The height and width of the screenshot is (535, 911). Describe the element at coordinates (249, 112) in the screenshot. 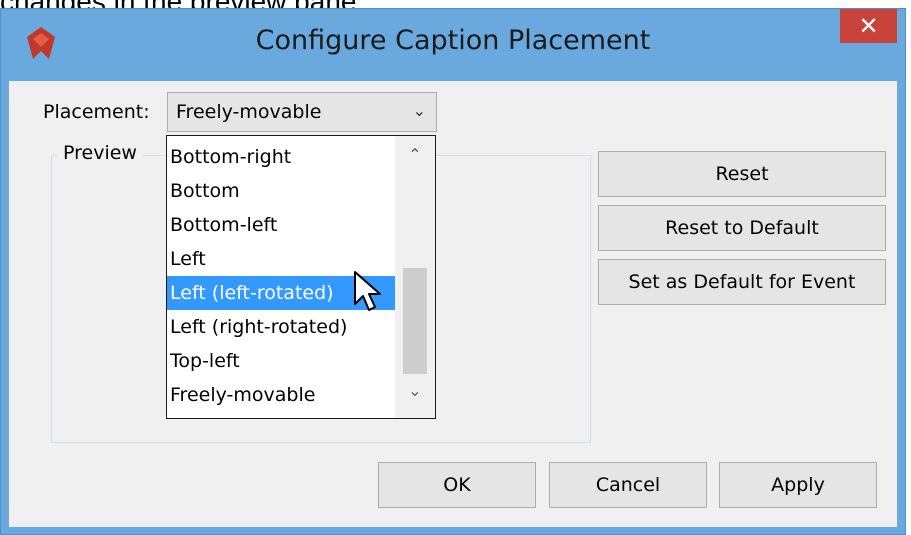

I see `placement-value: Freely-movable` at that location.